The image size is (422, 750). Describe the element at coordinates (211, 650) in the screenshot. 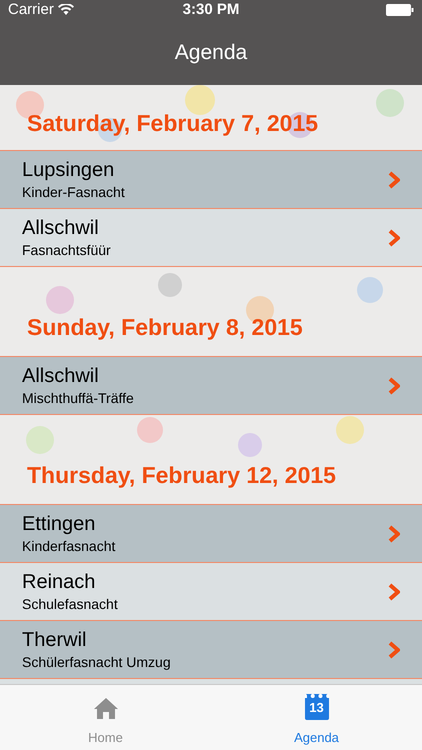

I see `event-row: Therwil Schülerfasnacht Umzug` at that location.